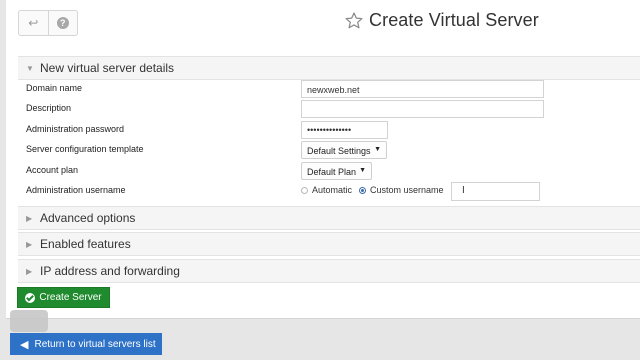  What do you see at coordinates (49, 108) in the screenshot?
I see `description-label: Description` at bounding box center [49, 108].